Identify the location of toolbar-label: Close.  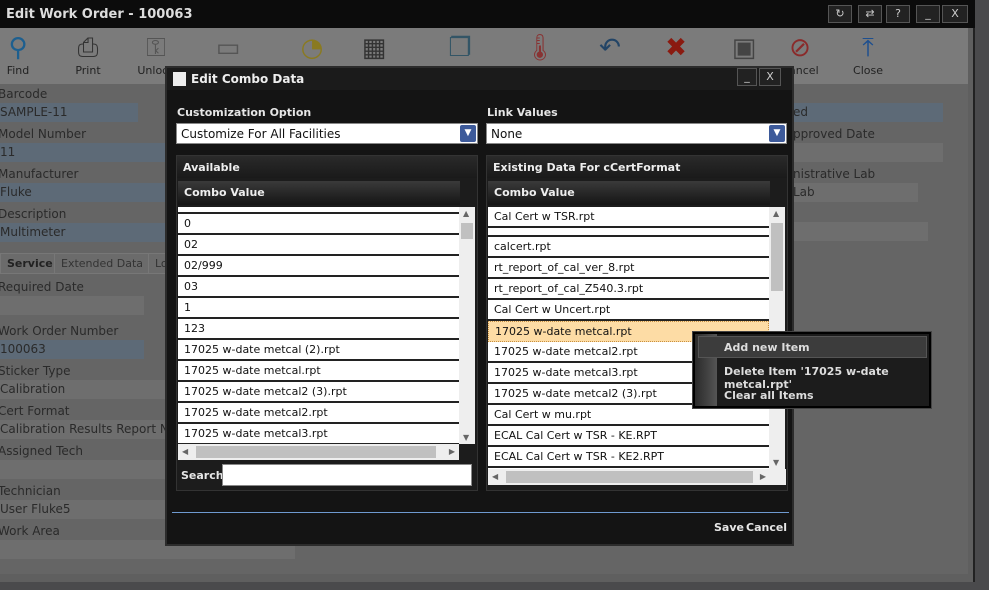
(868, 70).